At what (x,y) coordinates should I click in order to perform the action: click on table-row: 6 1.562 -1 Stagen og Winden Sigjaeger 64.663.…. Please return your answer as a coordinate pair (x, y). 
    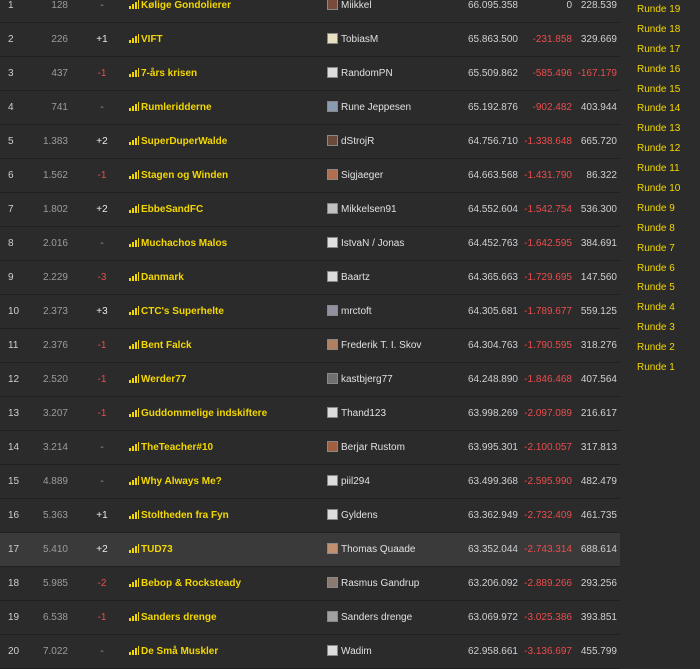
    Looking at the image, I should click on (310, 176).